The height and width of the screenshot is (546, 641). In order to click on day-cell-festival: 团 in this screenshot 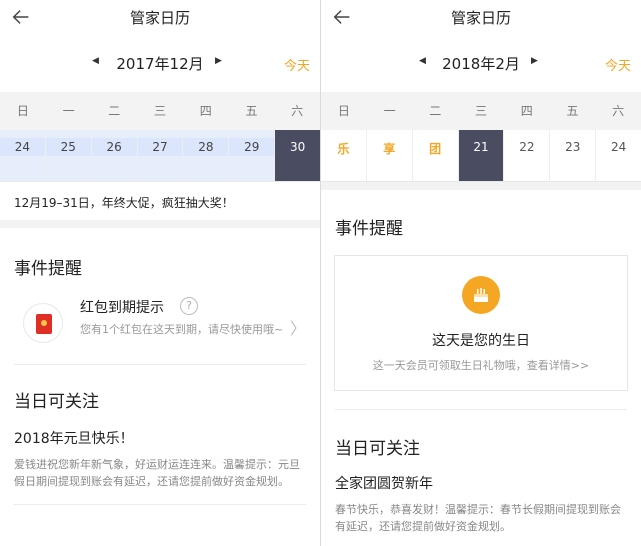, I will do `click(436, 155)`.